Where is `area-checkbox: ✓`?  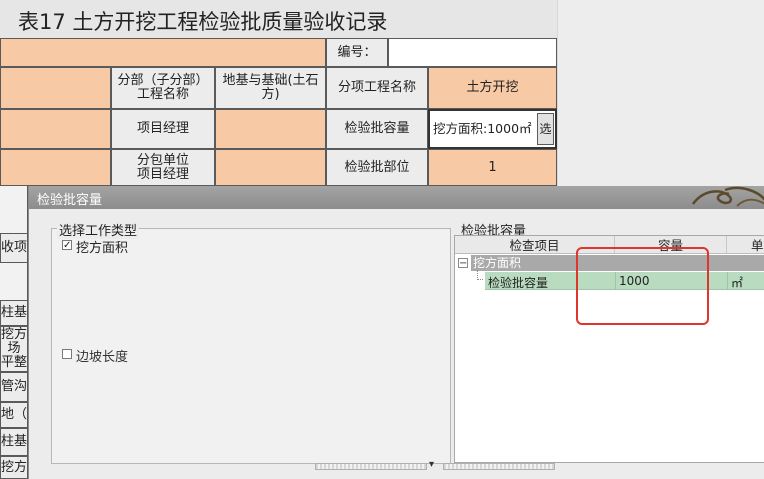
area-checkbox: ✓ is located at coordinates (67, 245).